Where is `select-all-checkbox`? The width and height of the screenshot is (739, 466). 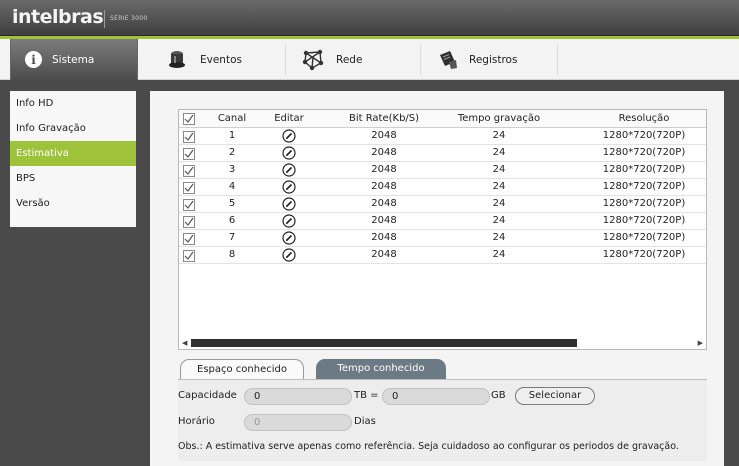
select-all-checkbox is located at coordinates (189, 119).